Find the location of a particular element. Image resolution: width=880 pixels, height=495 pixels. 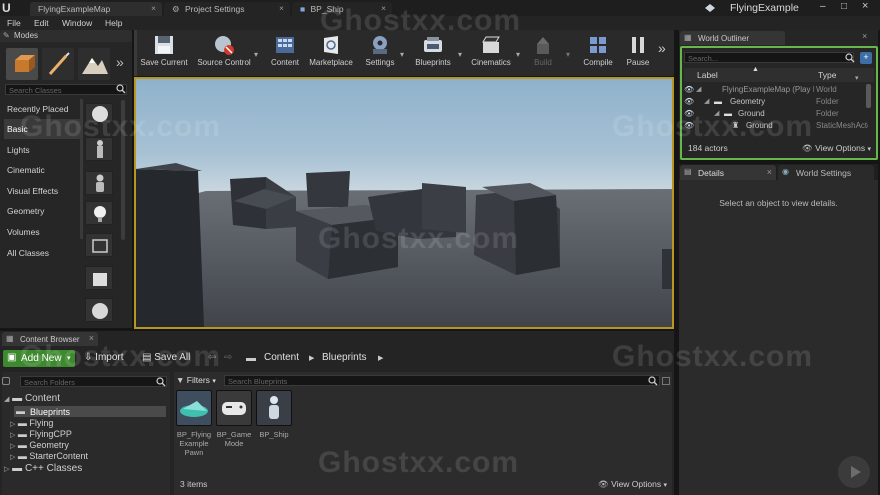

asset-view-toggle-icon is located at coordinates (666, 381).